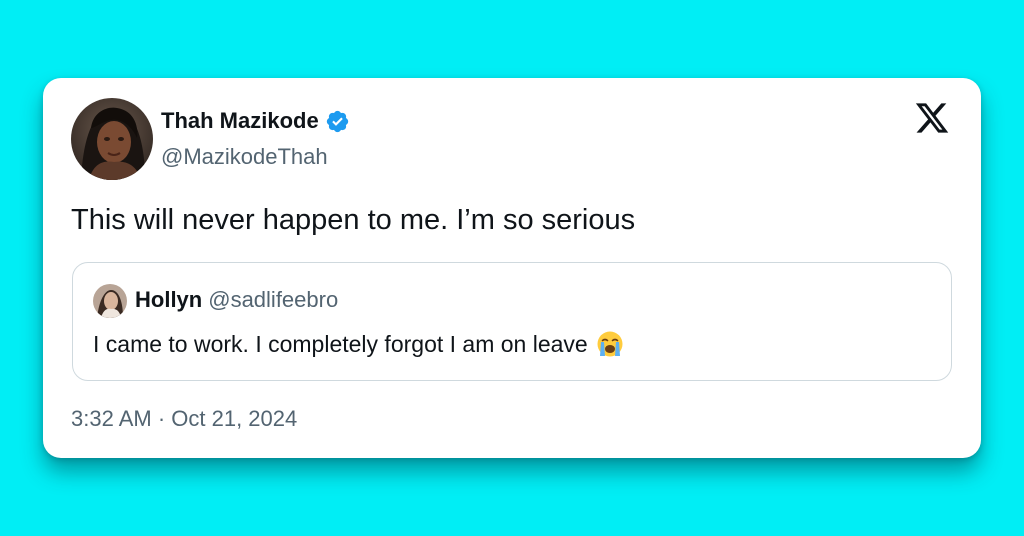 The height and width of the screenshot is (536, 1024). I want to click on quoted-author-avatar, so click(110, 301).